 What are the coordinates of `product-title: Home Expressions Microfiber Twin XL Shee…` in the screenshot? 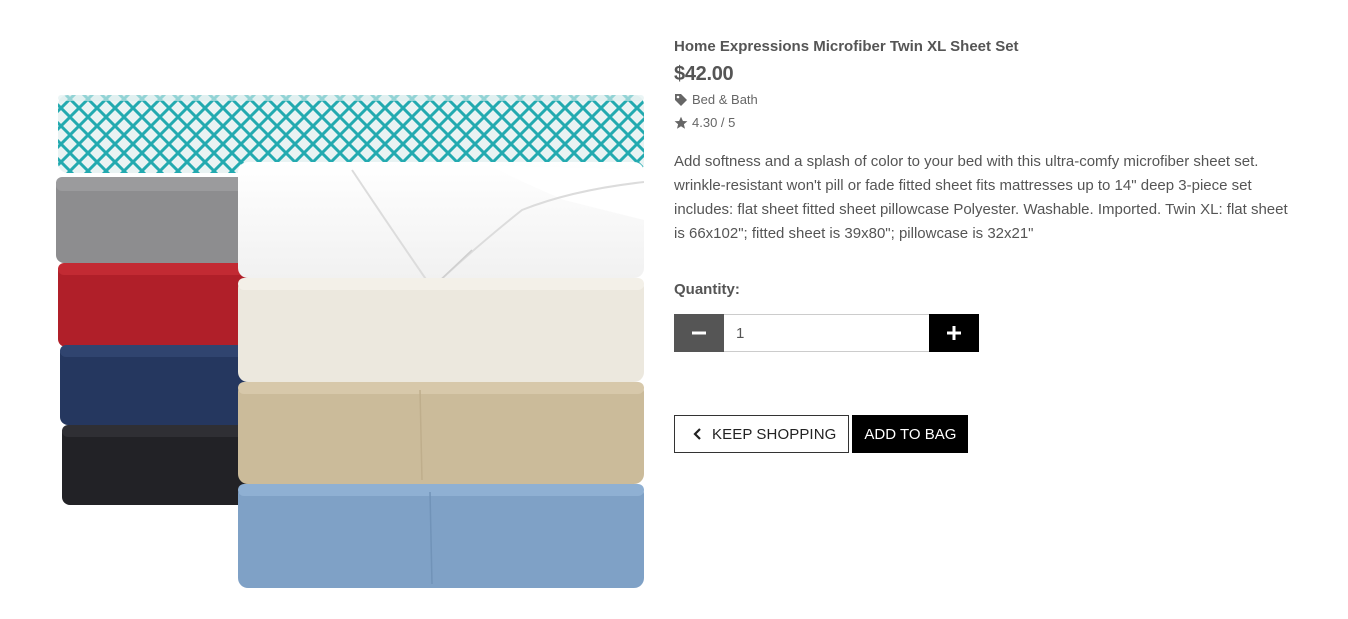 It's located at (846, 46).